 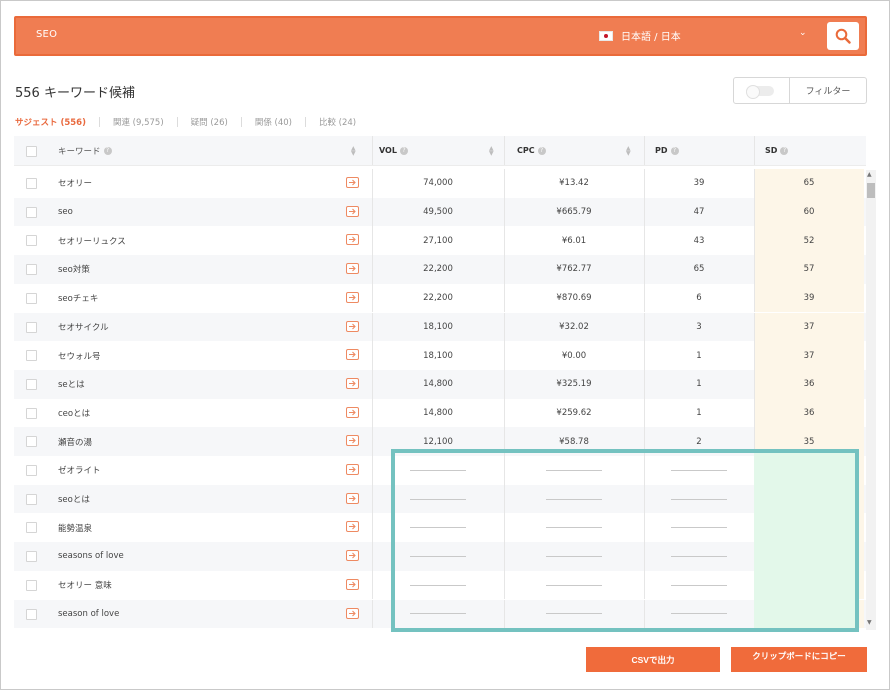 What do you see at coordinates (843, 36) in the screenshot?
I see `search-button` at bounding box center [843, 36].